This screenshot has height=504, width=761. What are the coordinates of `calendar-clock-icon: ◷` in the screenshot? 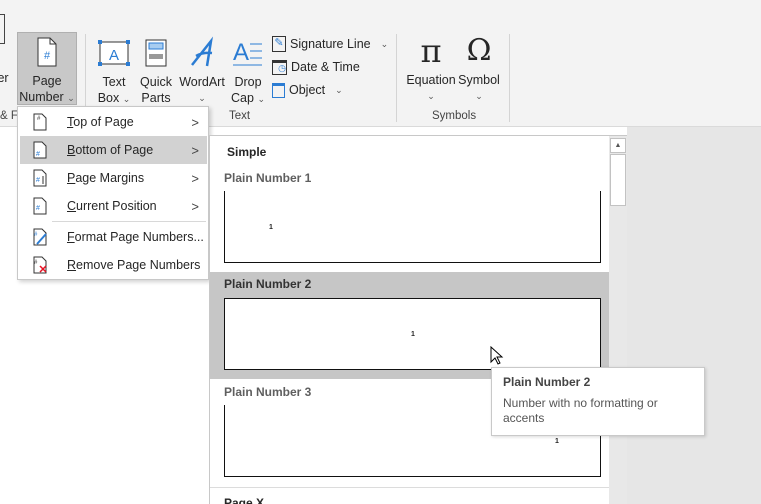 It's located at (279, 67).